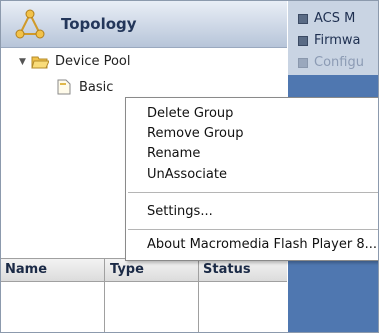 The image size is (379, 333). Describe the element at coordinates (96, 87) in the screenshot. I see `tree-node-label: Basic` at that location.